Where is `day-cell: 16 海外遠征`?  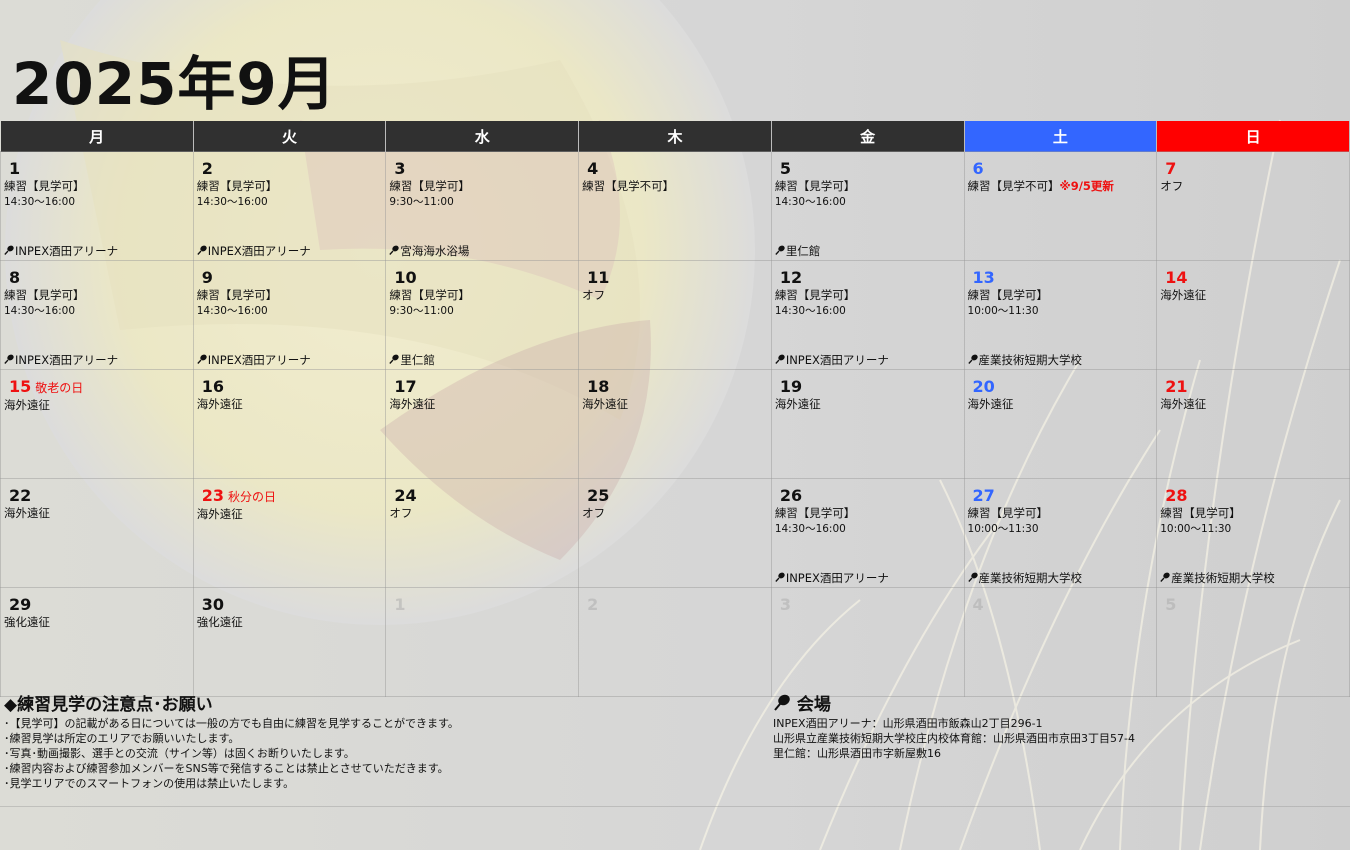
day-cell: 16 海外遠征 is located at coordinates (289, 424).